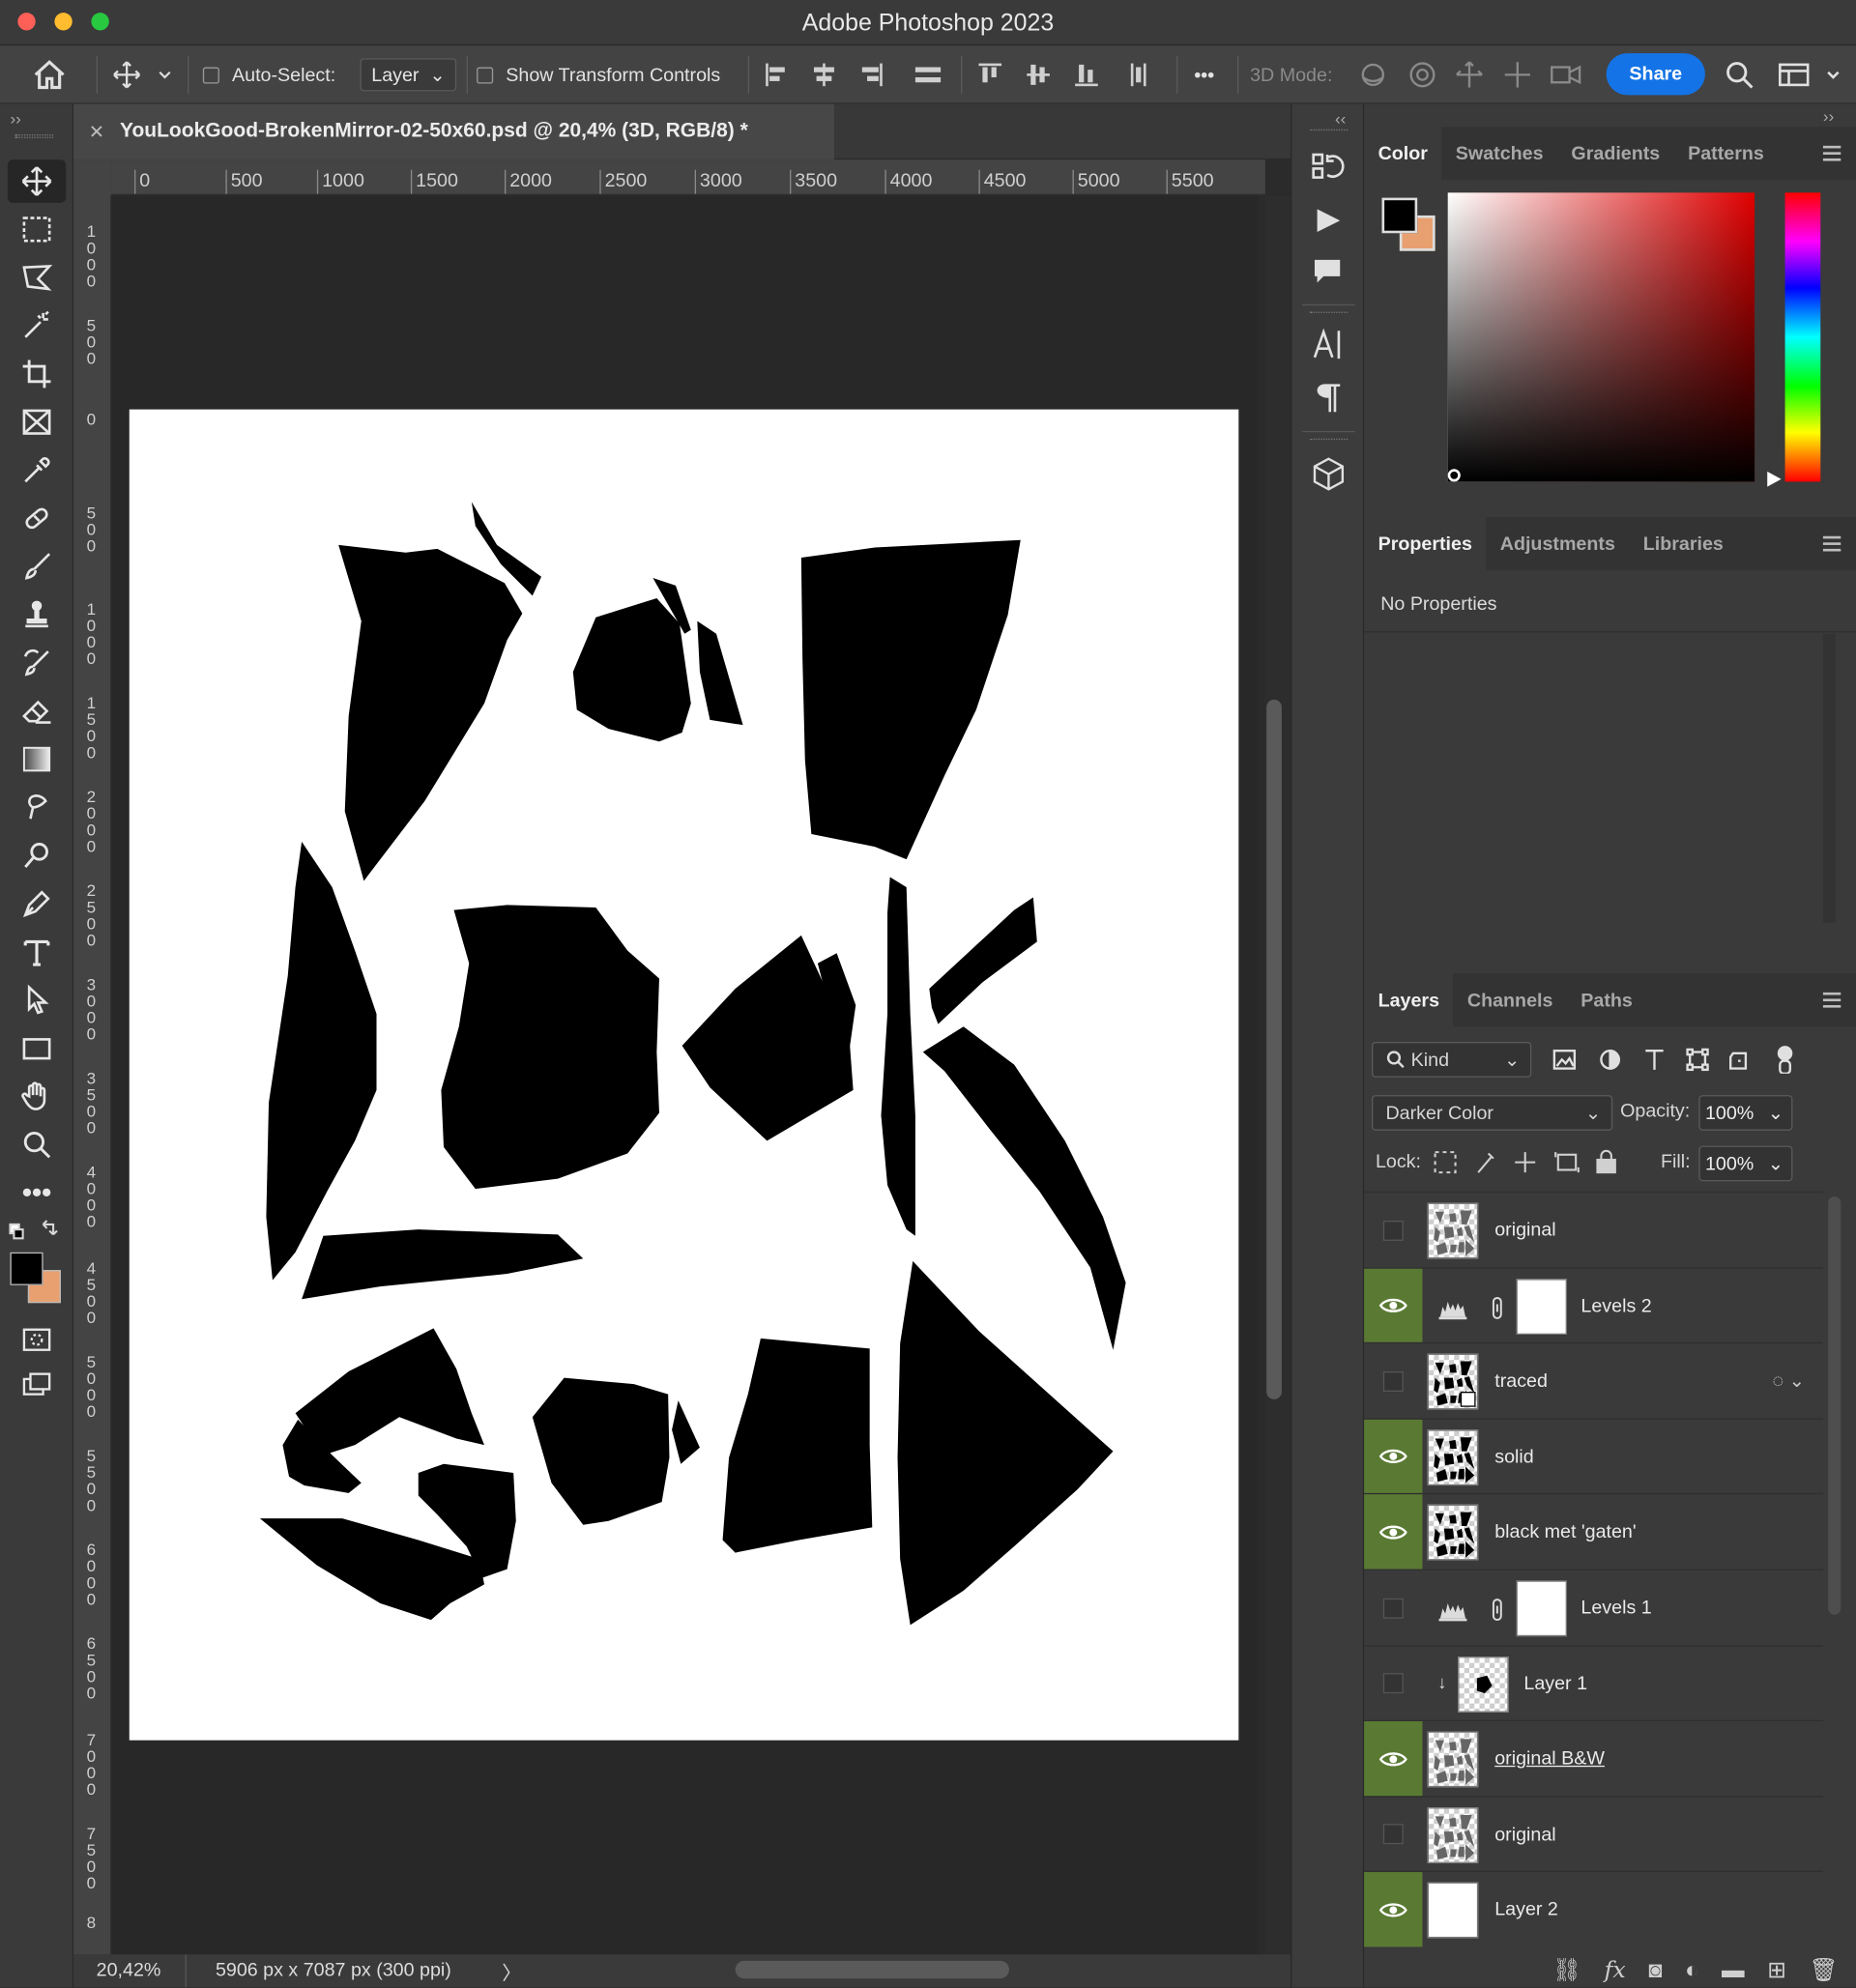 This screenshot has width=1856, height=1988. What do you see at coordinates (50, 74) in the screenshot?
I see `home-icon` at bounding box center [50, 74].